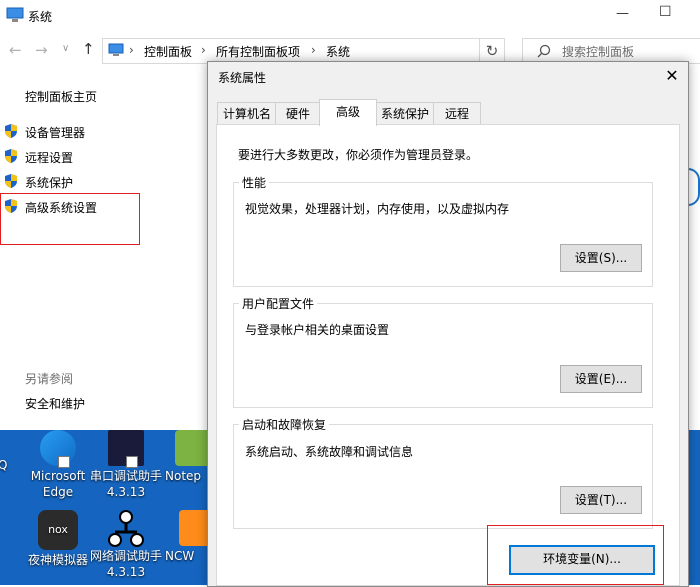 The height and width of the screenshot is (587, 700). I want to click on breadcrumb-system: 系统, so click(338, 51).